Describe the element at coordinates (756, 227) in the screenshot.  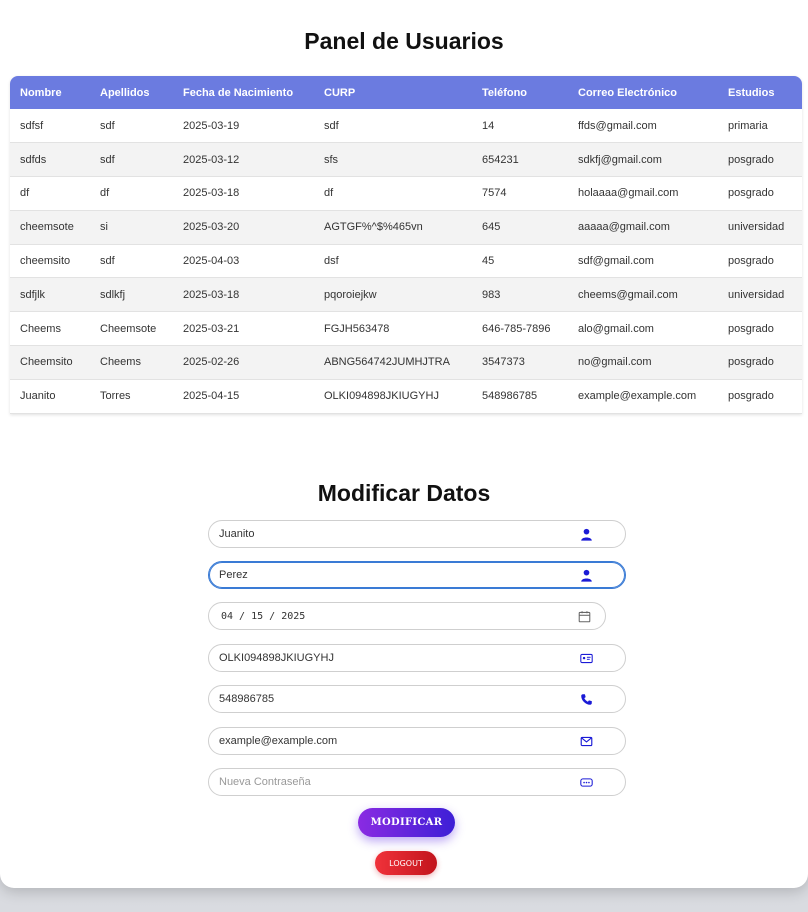
I see `cell-estudios: universidad` at that location.